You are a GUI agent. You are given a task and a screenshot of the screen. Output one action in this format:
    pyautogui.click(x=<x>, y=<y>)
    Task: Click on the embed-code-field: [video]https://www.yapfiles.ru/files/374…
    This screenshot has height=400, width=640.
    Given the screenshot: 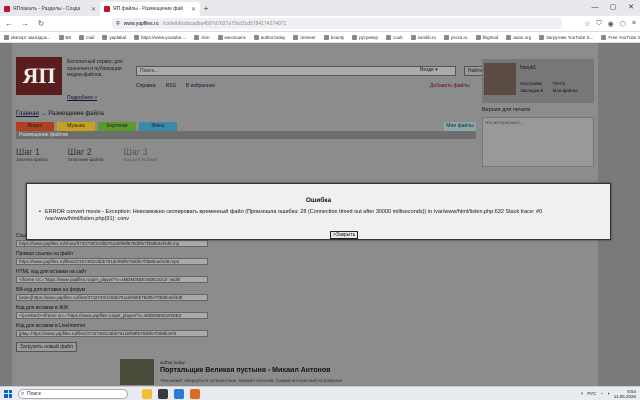 What is the action you would take?
    pyautogui.click(x=112, y=297)
    